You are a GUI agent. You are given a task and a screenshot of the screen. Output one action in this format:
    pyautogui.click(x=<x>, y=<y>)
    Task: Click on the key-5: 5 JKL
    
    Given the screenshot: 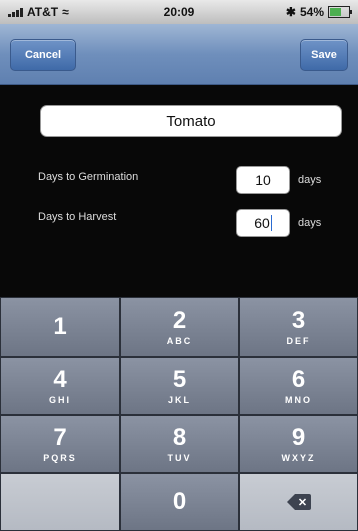 What is the action you would take?
    pyautogui.click(x=179, y=386)
    